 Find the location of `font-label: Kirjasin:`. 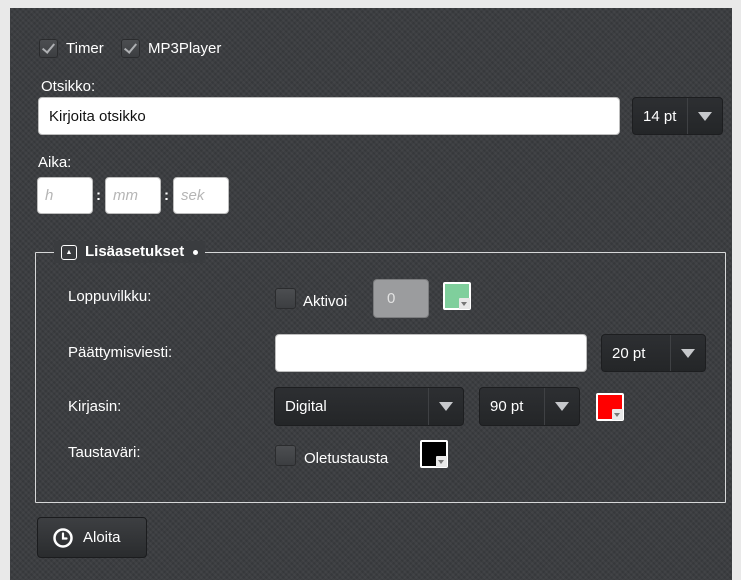

font-label: Kirjasin: is located at coordinates (95, 406).